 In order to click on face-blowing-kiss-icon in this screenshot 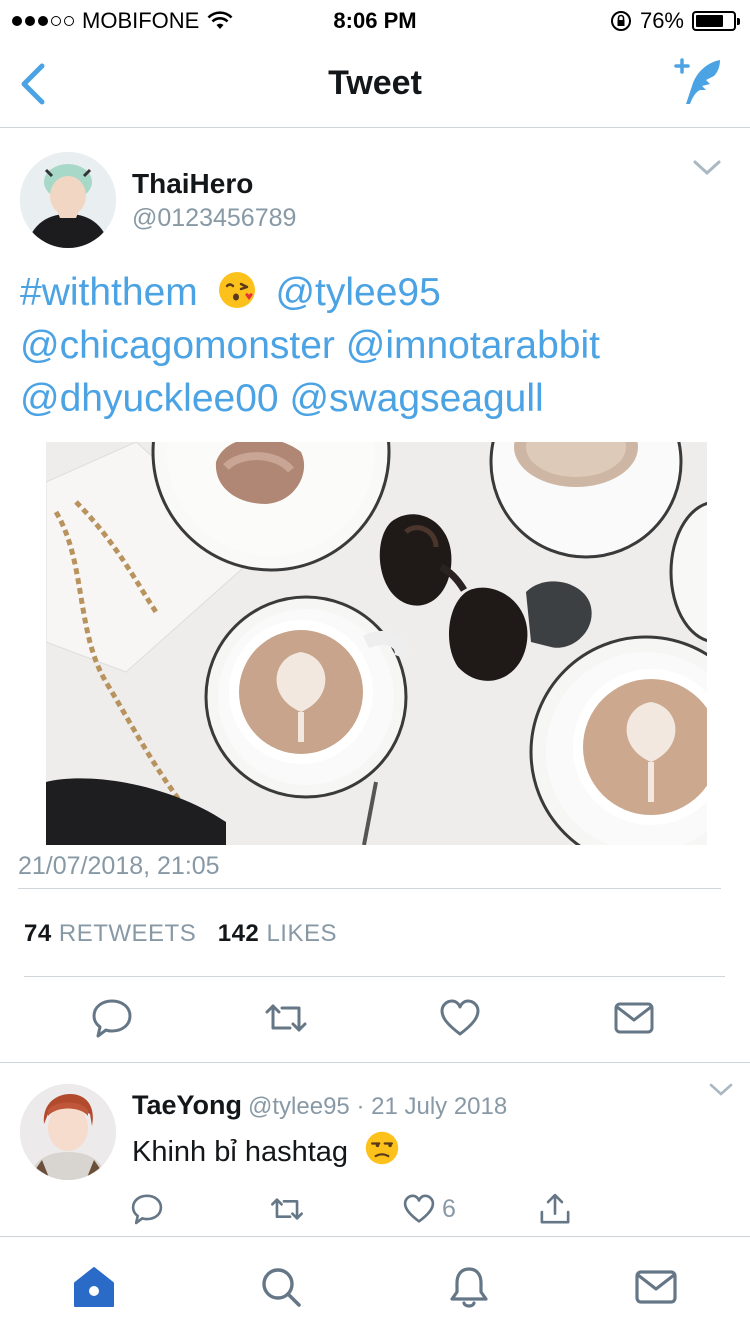, I will do `click(236, 290)`.